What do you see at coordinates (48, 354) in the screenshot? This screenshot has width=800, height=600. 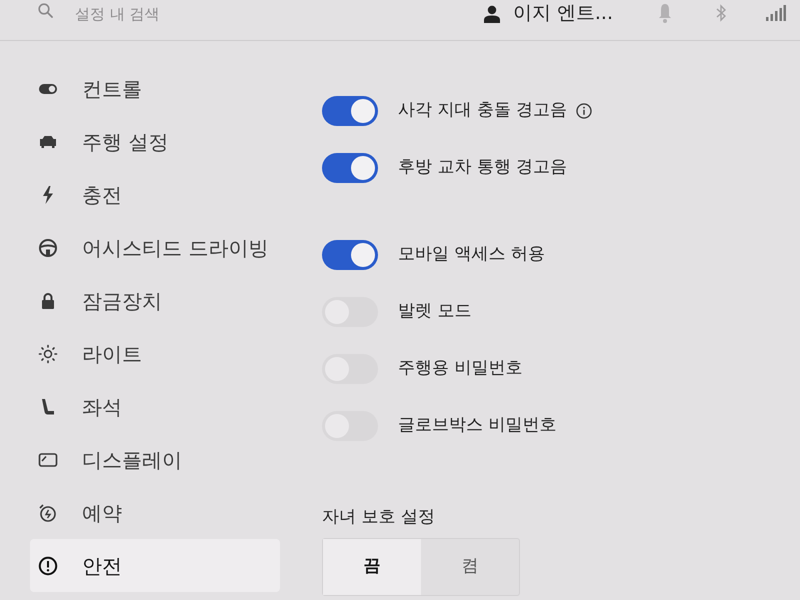 I see `sun-icon` at bounding box center [48, 354].